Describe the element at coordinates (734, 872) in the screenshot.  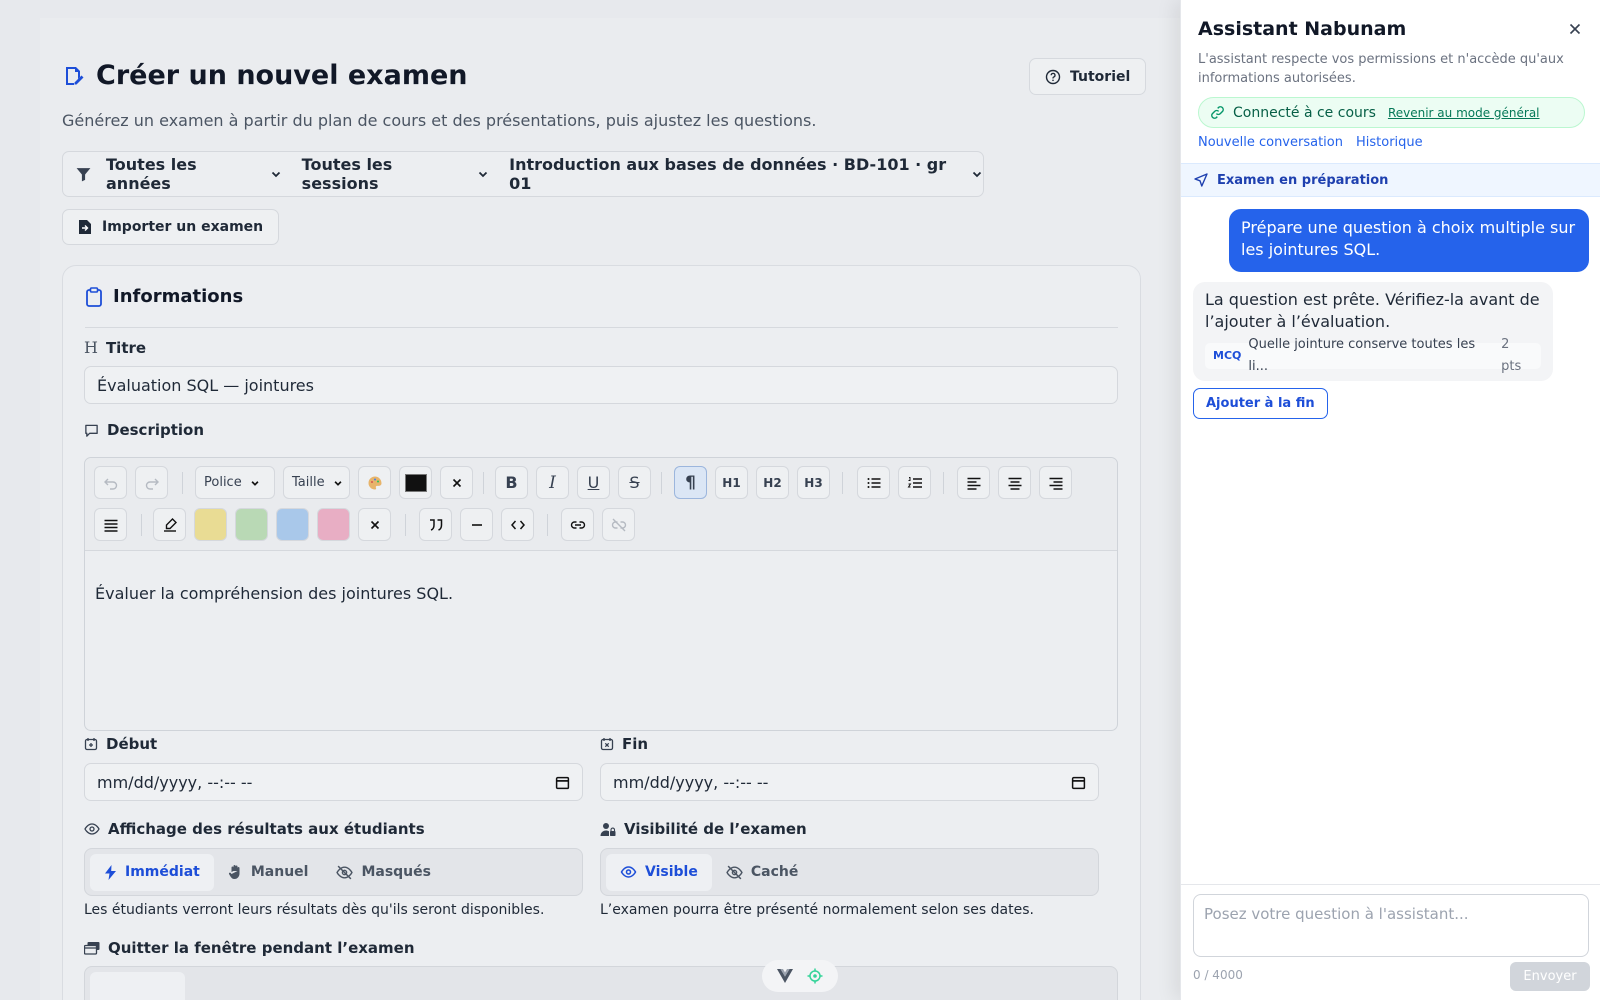
I see `eye-slash-icon` at that location.